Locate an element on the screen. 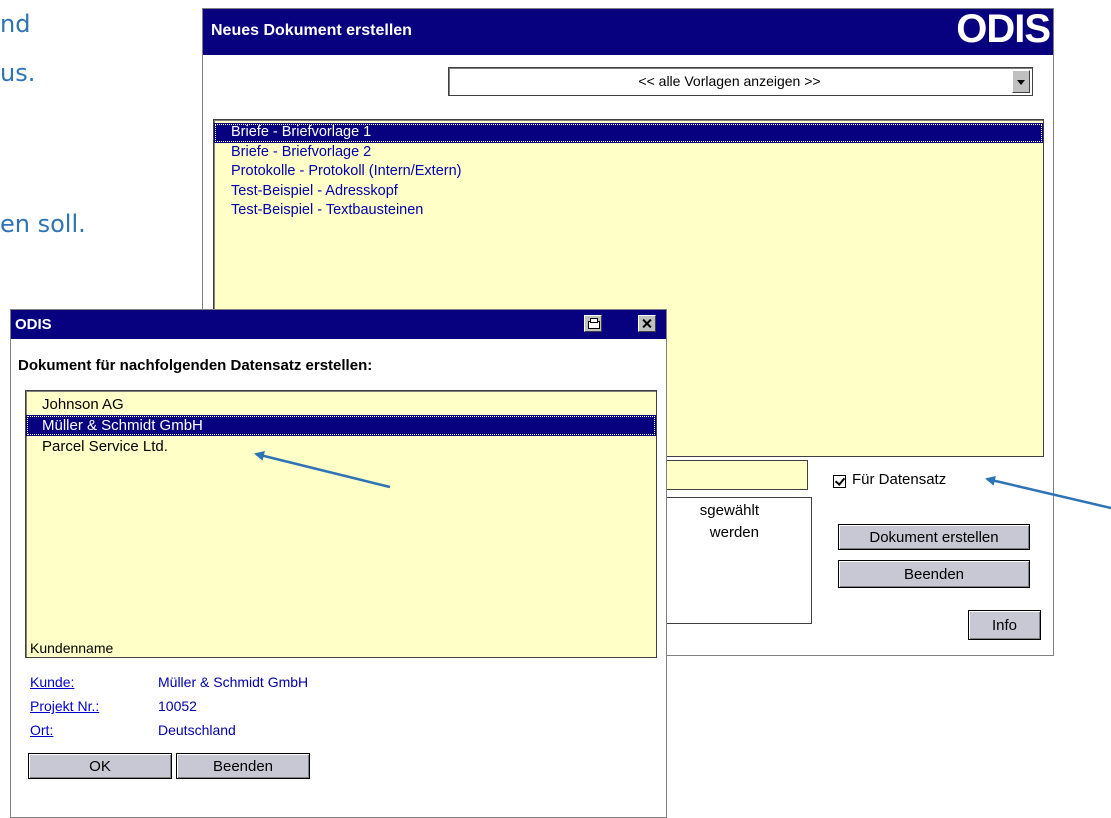 The height and width of the screenshot is (818, 1111). location-link: Ort: is located at coordinates (41, 730).